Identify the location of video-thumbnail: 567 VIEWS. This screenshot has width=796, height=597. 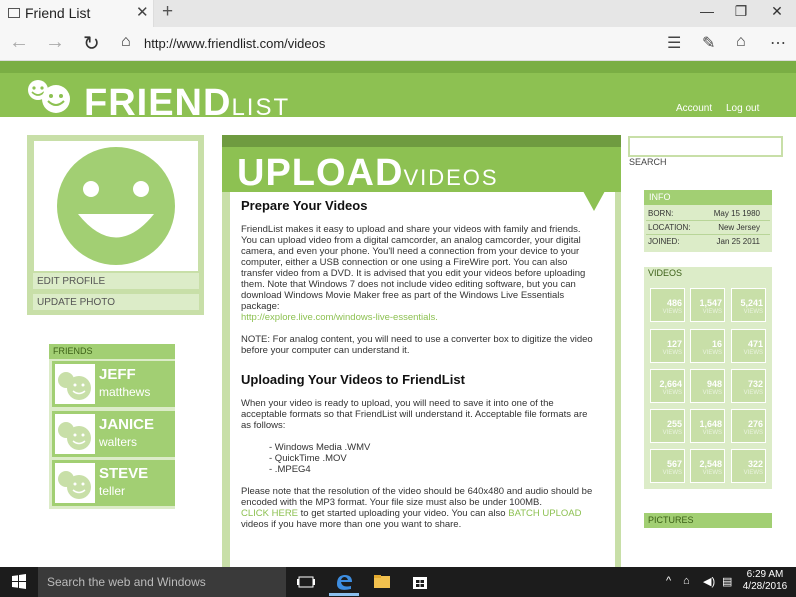
(667, 466).